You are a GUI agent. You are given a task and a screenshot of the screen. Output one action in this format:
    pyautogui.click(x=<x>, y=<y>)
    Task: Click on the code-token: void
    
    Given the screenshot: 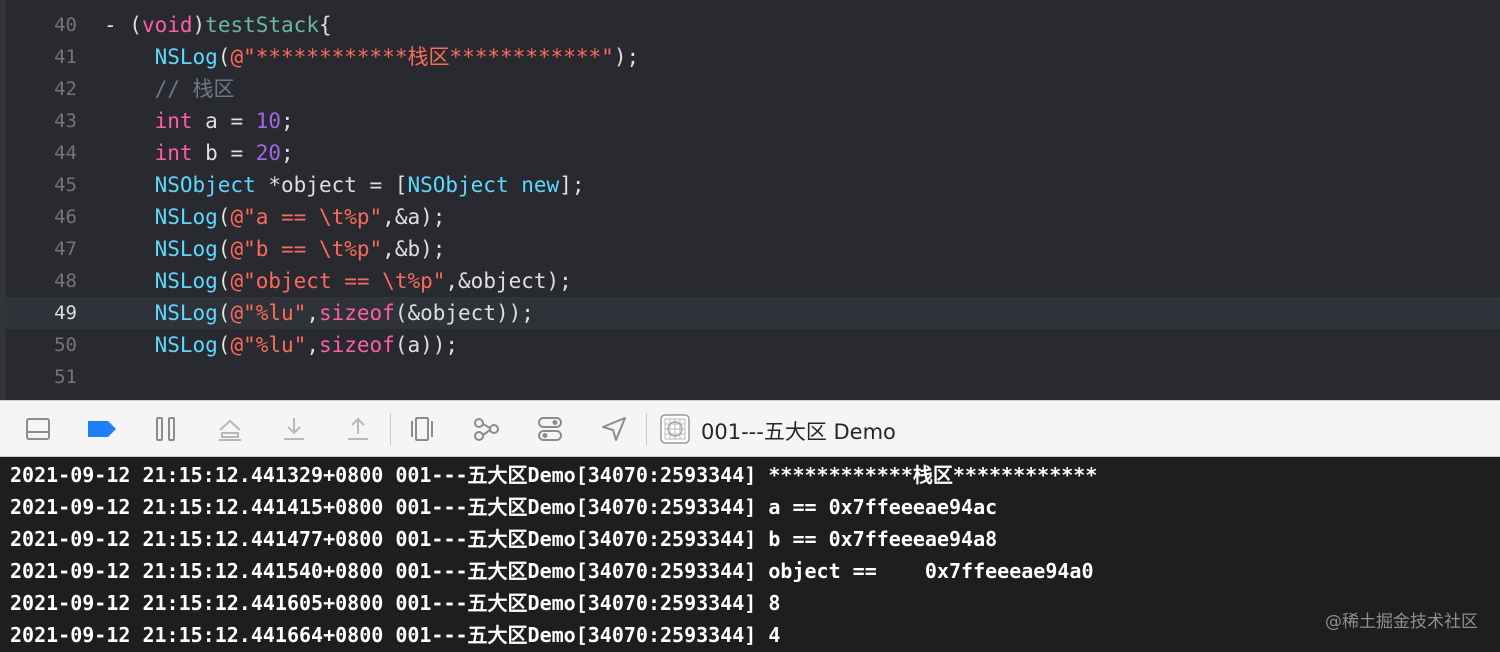 What is the action you would take?
    pyautogui.click(x=167, y=25)
    